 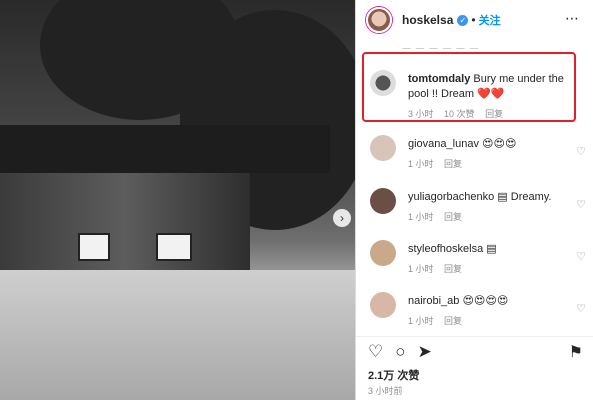 I want to click on divider, so click(x=474, y=336).